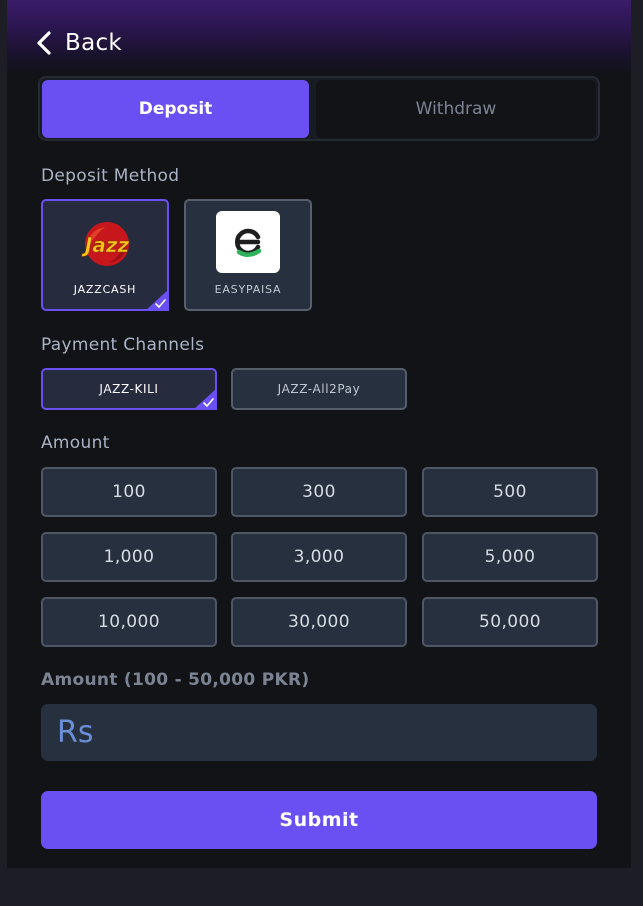 Image resolution: width=643 pixels, height=906 pixels. Describe the element at coordinates (456, 109) in the screenshot. I see `tab-withdraw: Withdraw` at that location.